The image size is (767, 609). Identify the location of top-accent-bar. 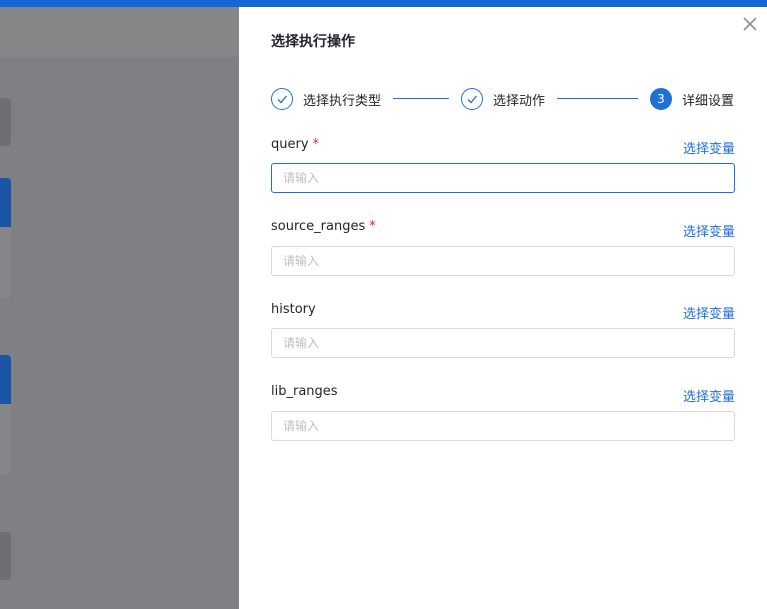
(383, 3).